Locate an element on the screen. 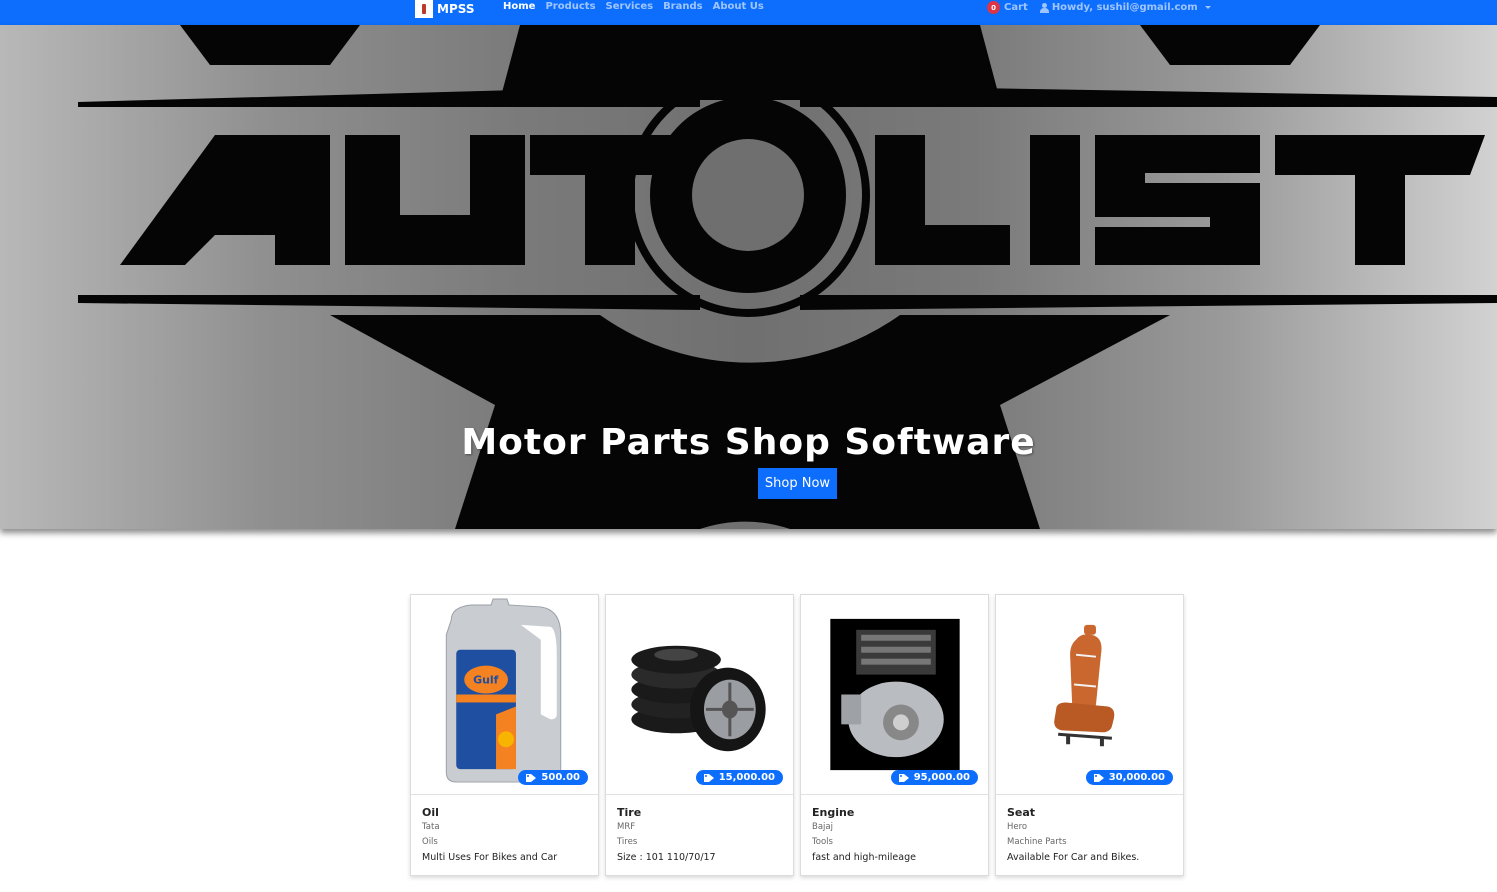  product-brand: Tata is located at coordinates (431, 827).